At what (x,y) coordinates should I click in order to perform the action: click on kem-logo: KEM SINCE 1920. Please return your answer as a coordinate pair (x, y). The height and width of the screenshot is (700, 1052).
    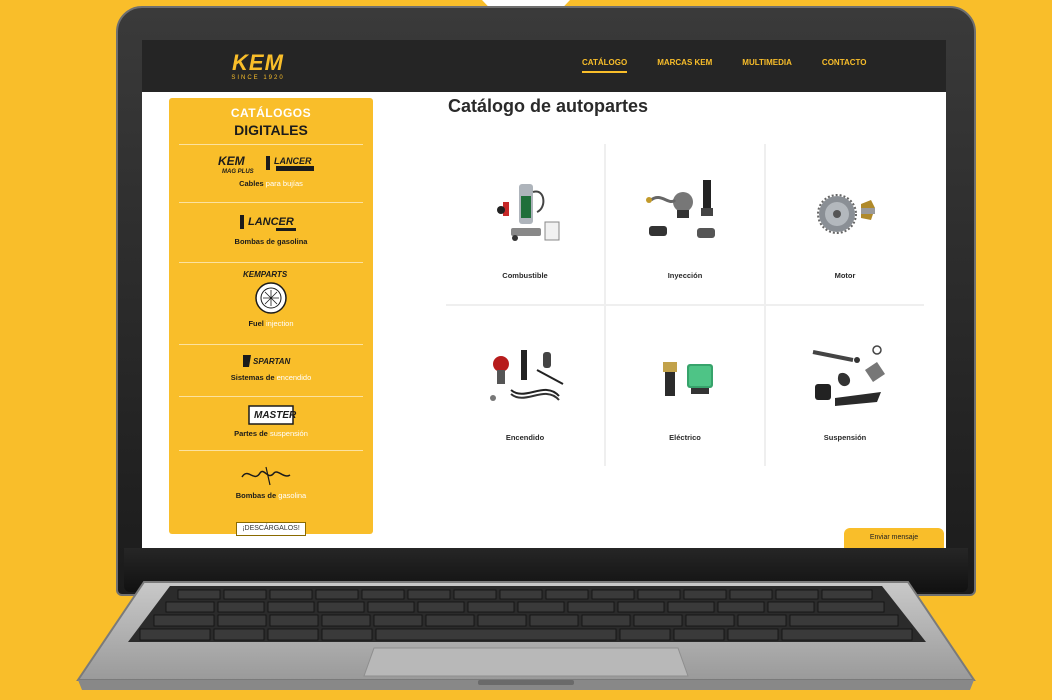
    Looking at the image, I should click on (258, 67).